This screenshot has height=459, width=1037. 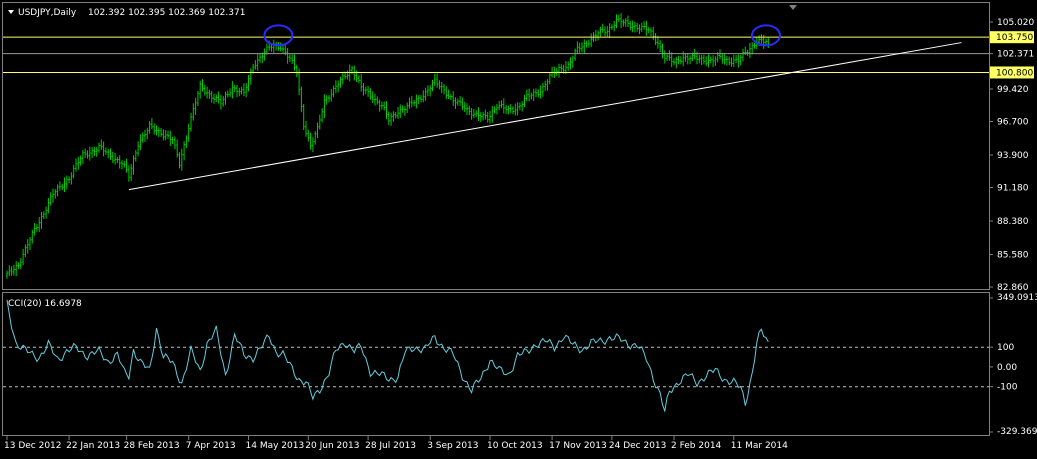 What do you see at coordinates (166, 13) in the screenshot?
I see `ohlc-label: 102.392 102.395 102.369 102.371` at bounding box center [166, 13].